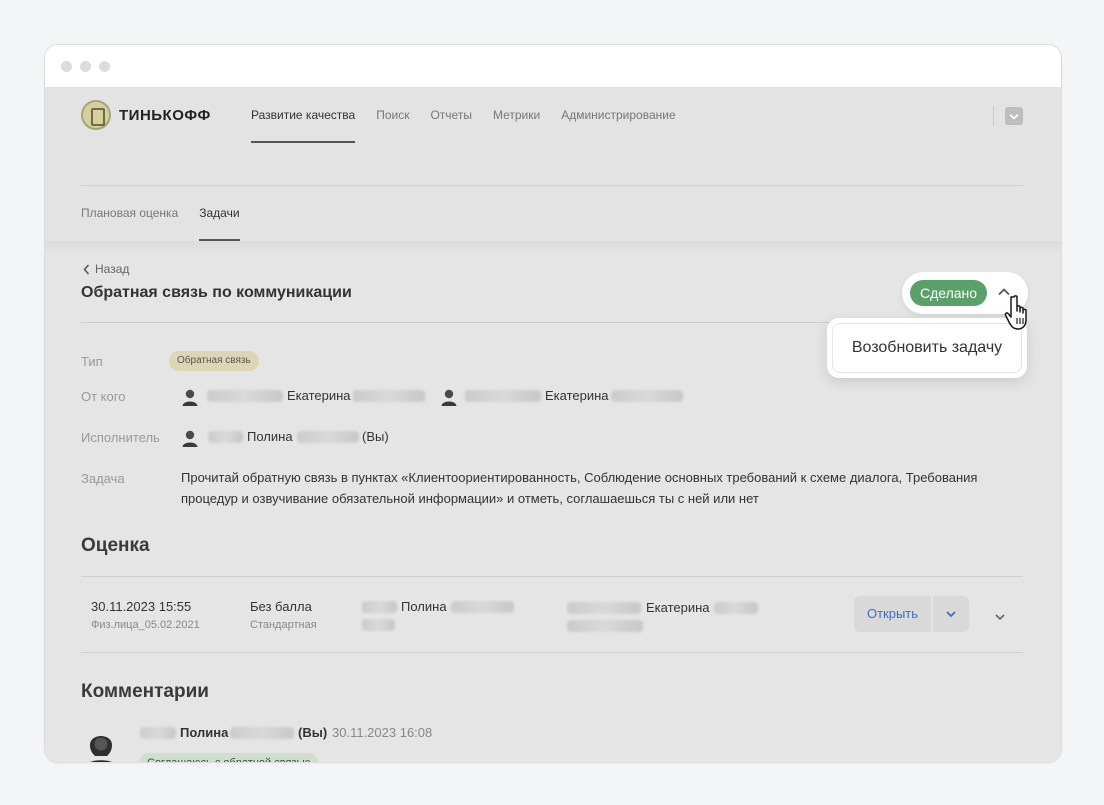  I want to click on evaluation-subtitle: Физ.лица_05.02.2021, so click(145, 625).